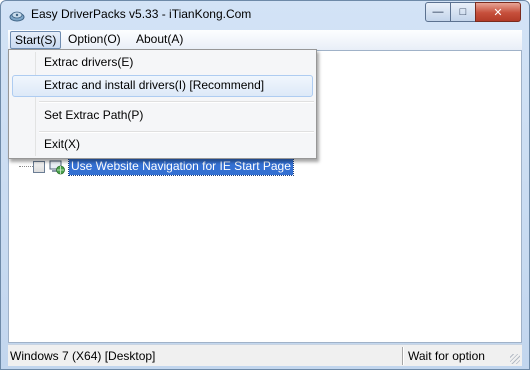 The width and height of the screenshot is (530, 370). I want to click on menu-item-extract-drivers: Extrac drivers(E), so click(162, 63).